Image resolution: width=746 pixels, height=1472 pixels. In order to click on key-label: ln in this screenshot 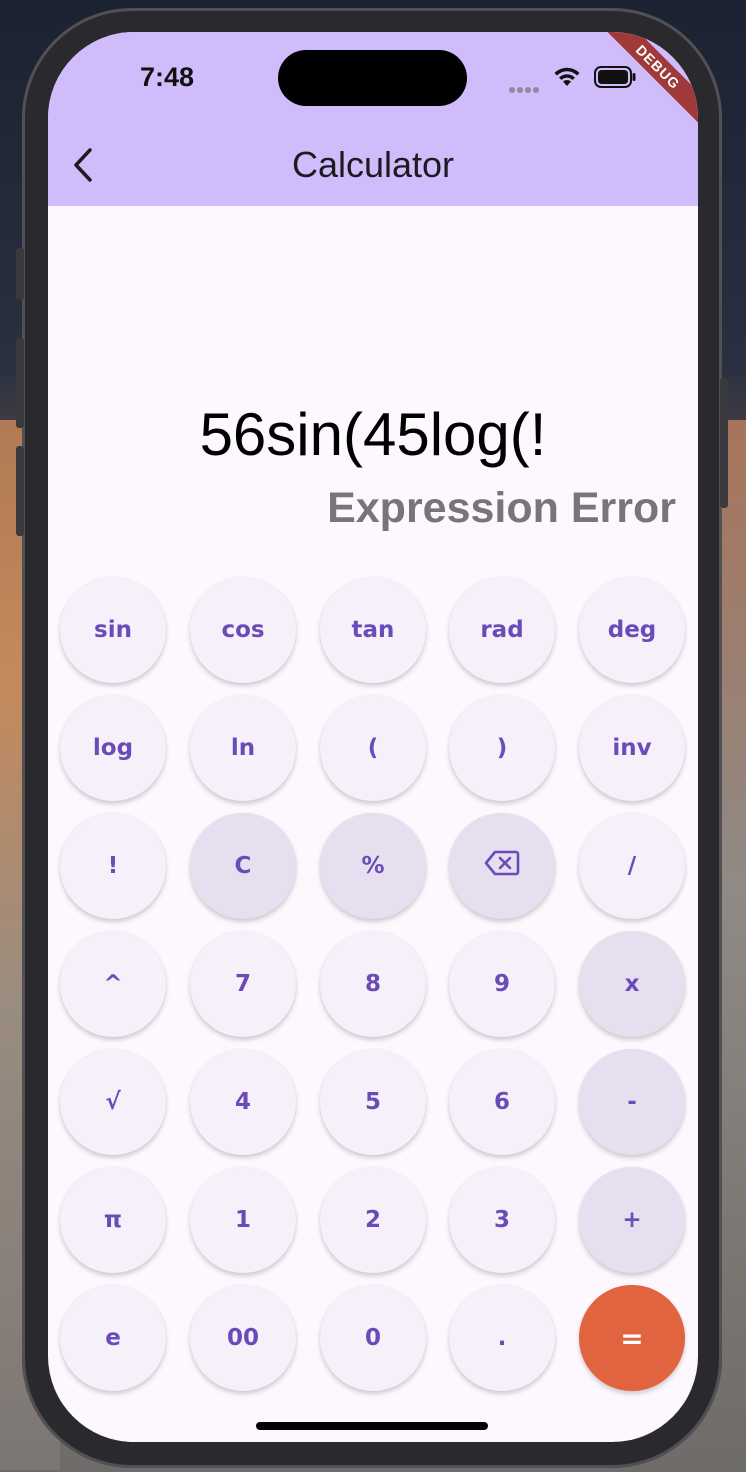, I will do `click(243, 748)`.